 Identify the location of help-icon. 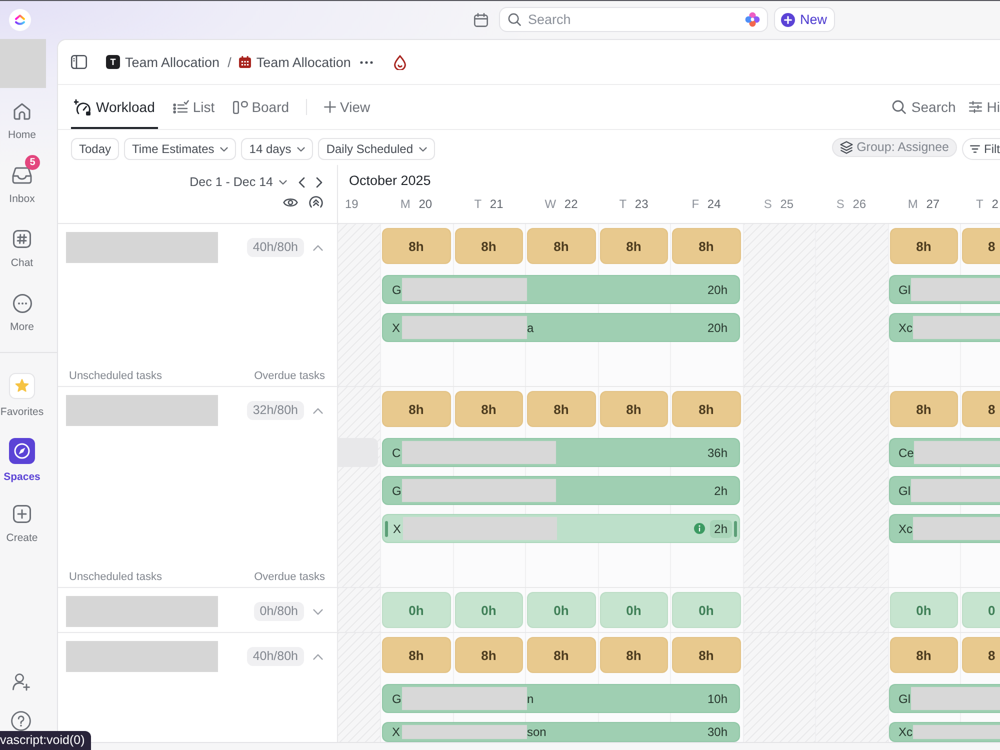
(20, 721).